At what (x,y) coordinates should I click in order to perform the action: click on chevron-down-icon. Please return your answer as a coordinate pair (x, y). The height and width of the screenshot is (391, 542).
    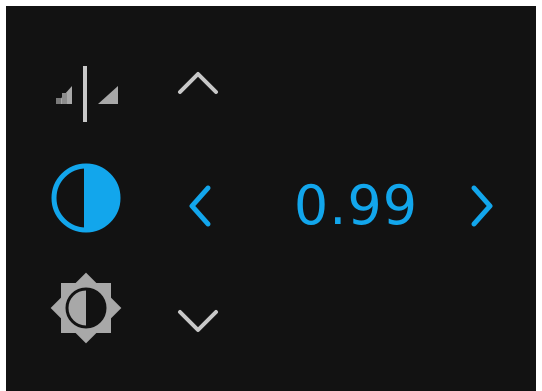
    Looking at the image, I should click on (198, 320).